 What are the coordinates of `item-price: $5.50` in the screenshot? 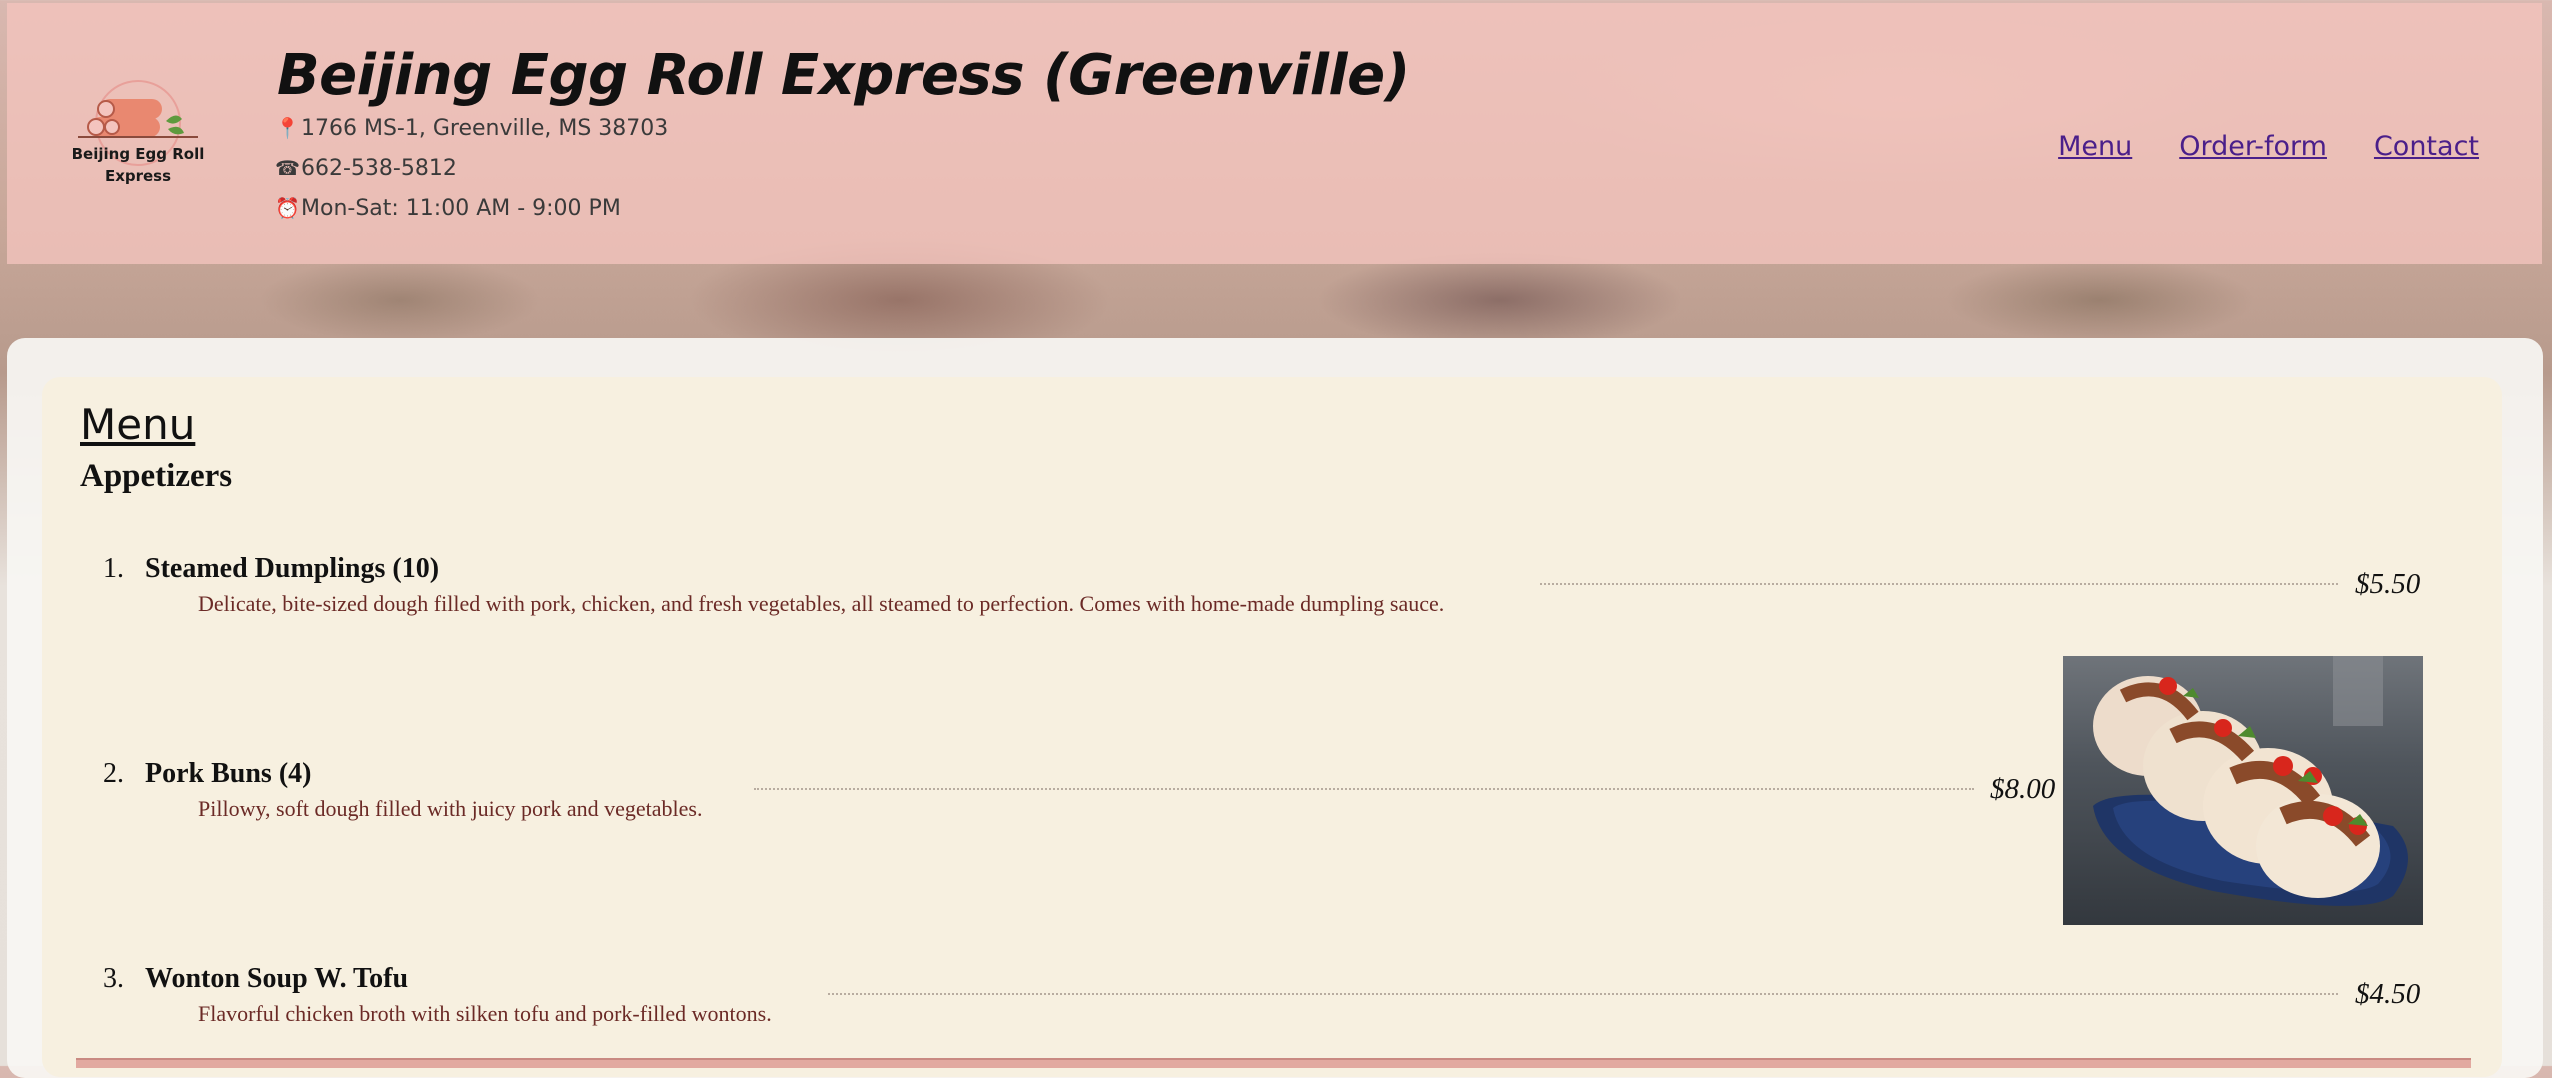 It's located at (2388, 584).